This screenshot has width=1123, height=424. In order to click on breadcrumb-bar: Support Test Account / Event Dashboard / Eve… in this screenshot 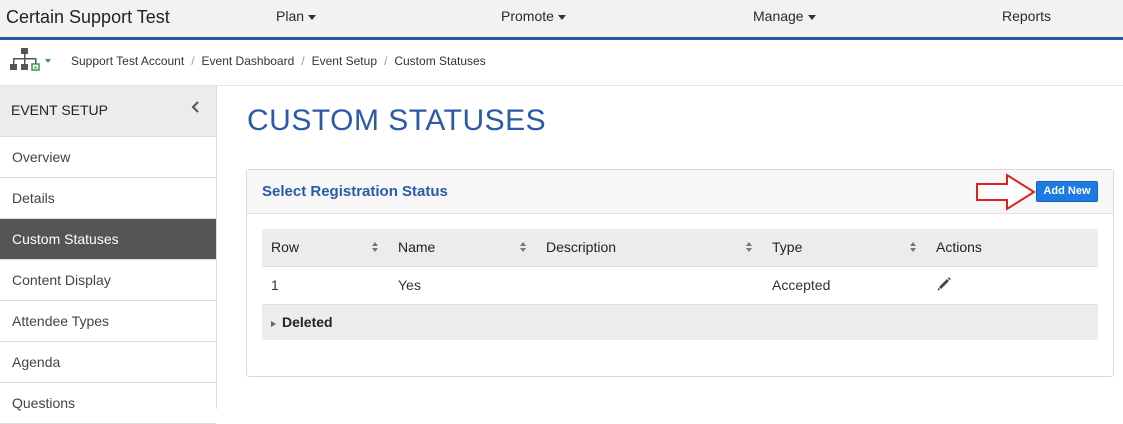, I will do `click(561, 63)`.